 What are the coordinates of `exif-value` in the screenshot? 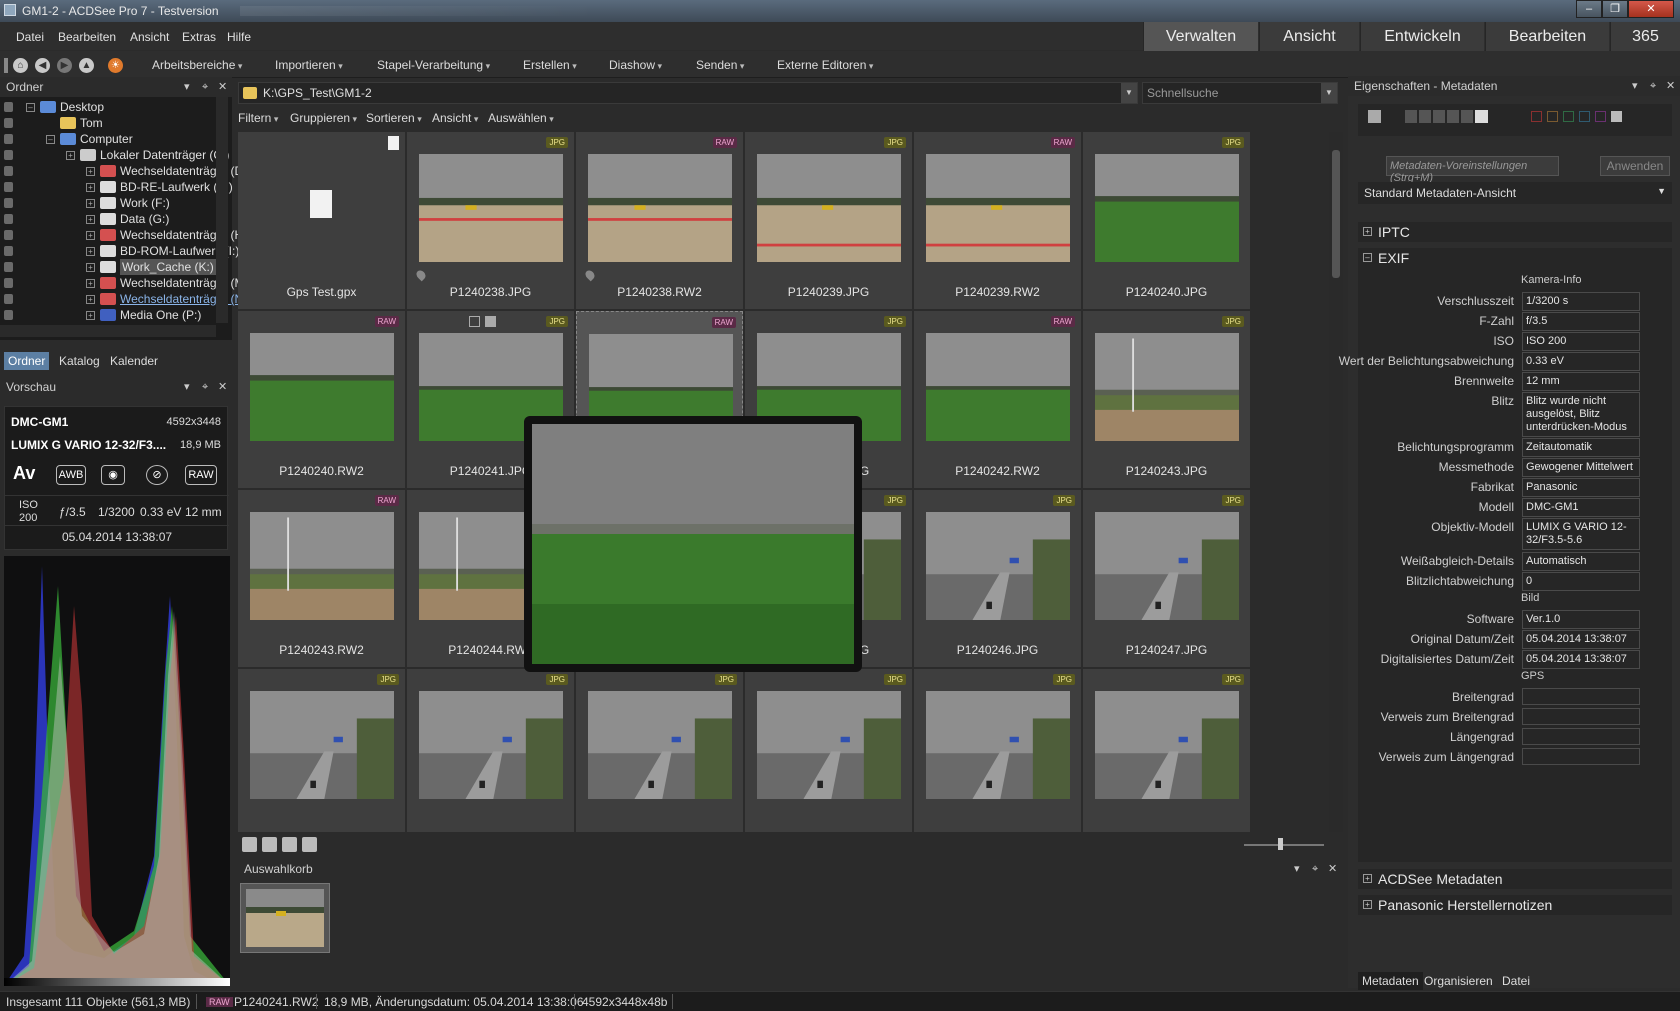 It's located at (1581, 716).